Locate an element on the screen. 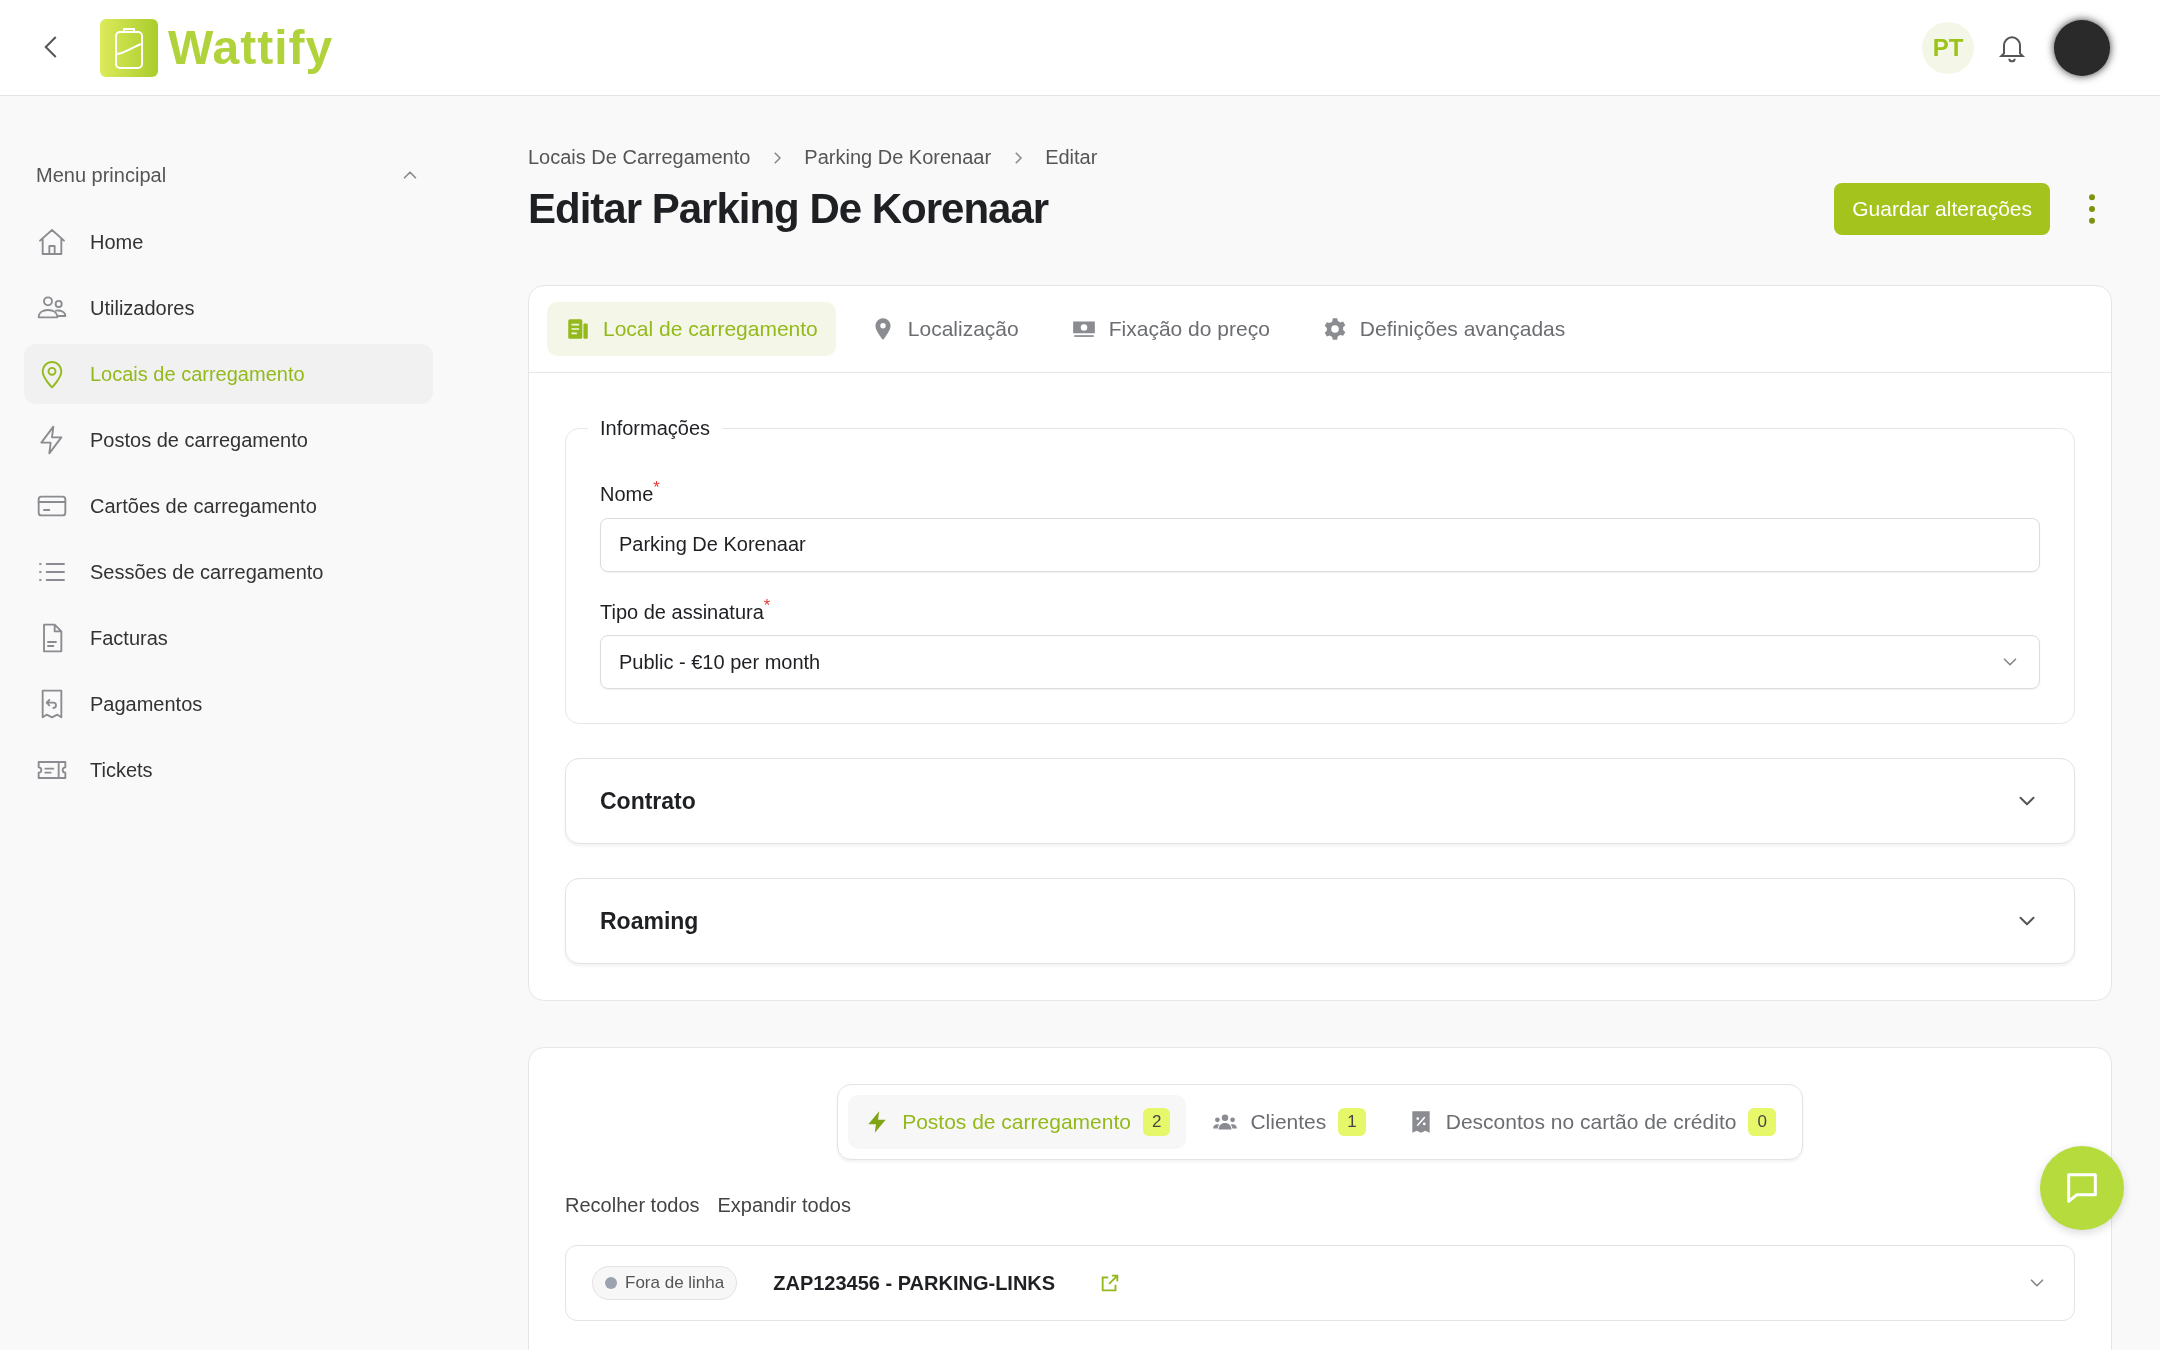 The image size is (2160, 1350). battery-logo-icon is located at coordinates (129, 47).